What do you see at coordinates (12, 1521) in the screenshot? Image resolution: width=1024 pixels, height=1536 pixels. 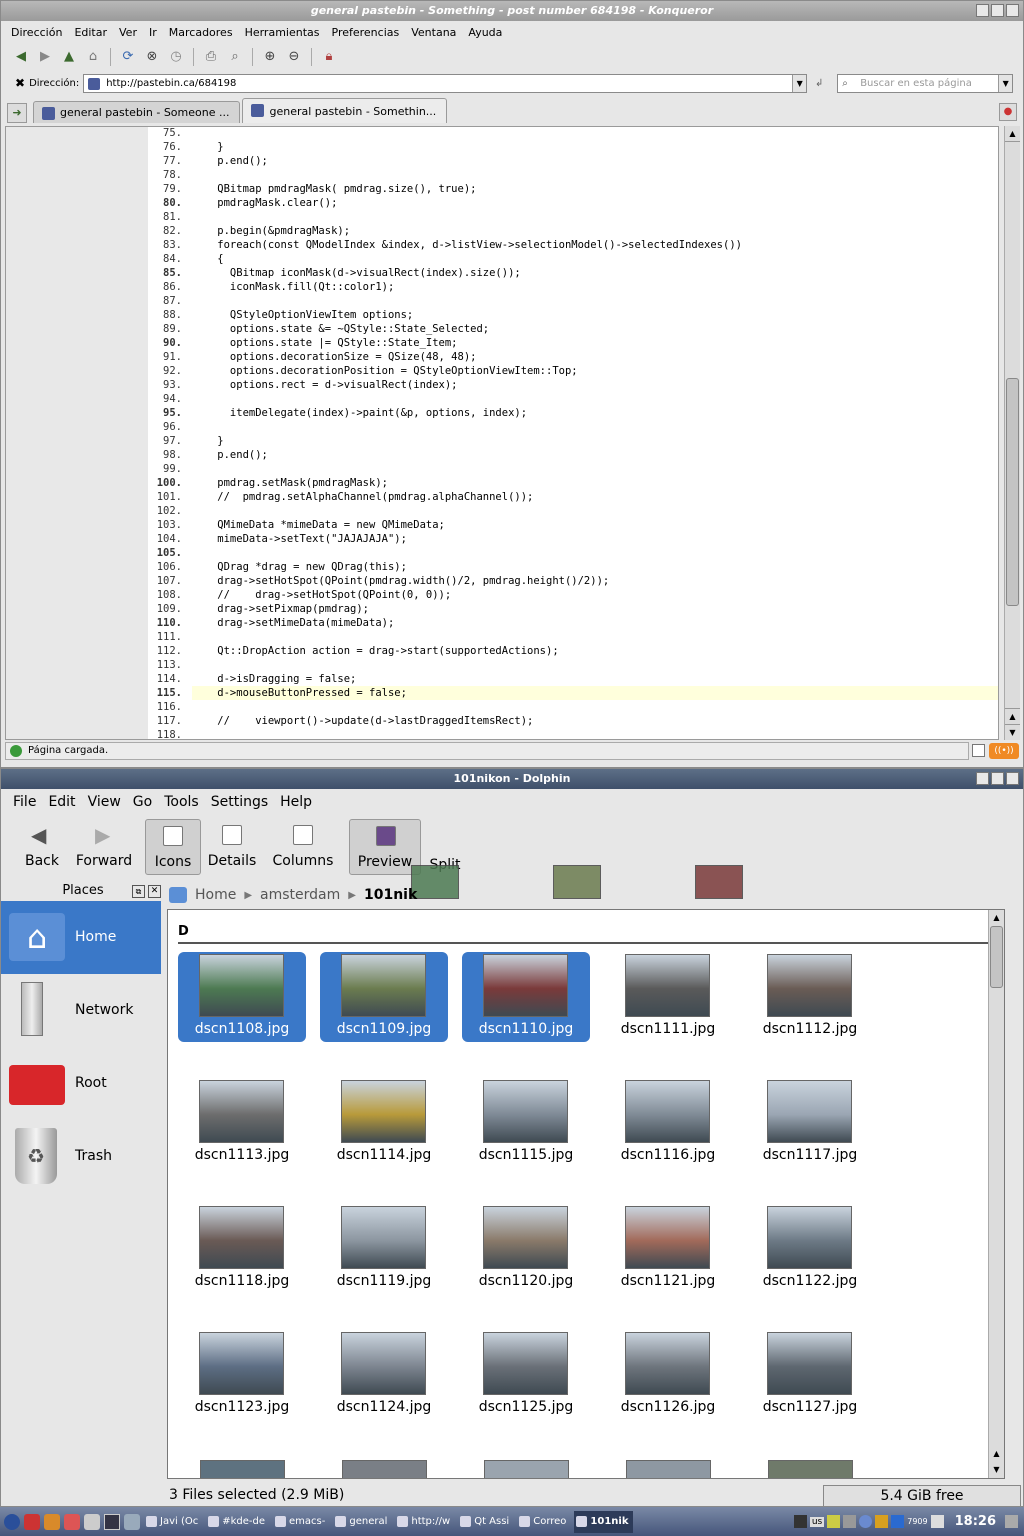 I see `kmenu-icon` at bounding box center [12, 1521].